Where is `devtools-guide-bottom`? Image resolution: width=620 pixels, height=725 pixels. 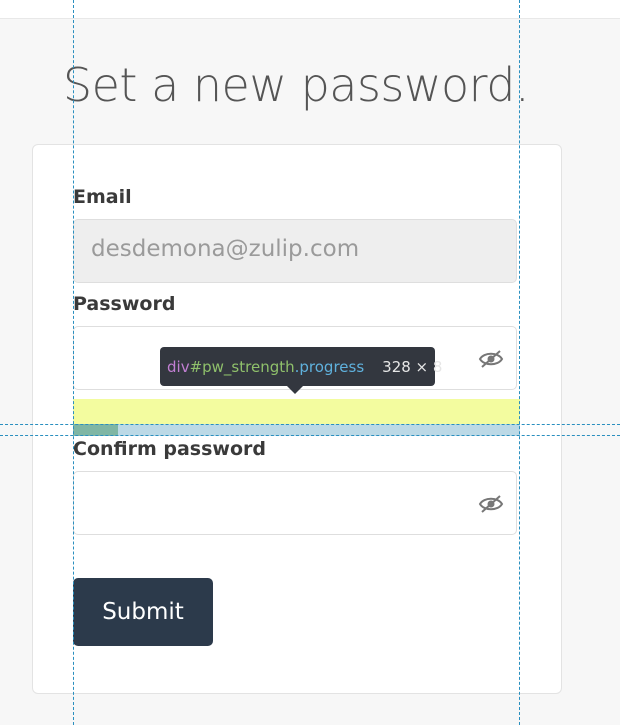
devtools-guide-bottom is located at coordinates (310, 435).